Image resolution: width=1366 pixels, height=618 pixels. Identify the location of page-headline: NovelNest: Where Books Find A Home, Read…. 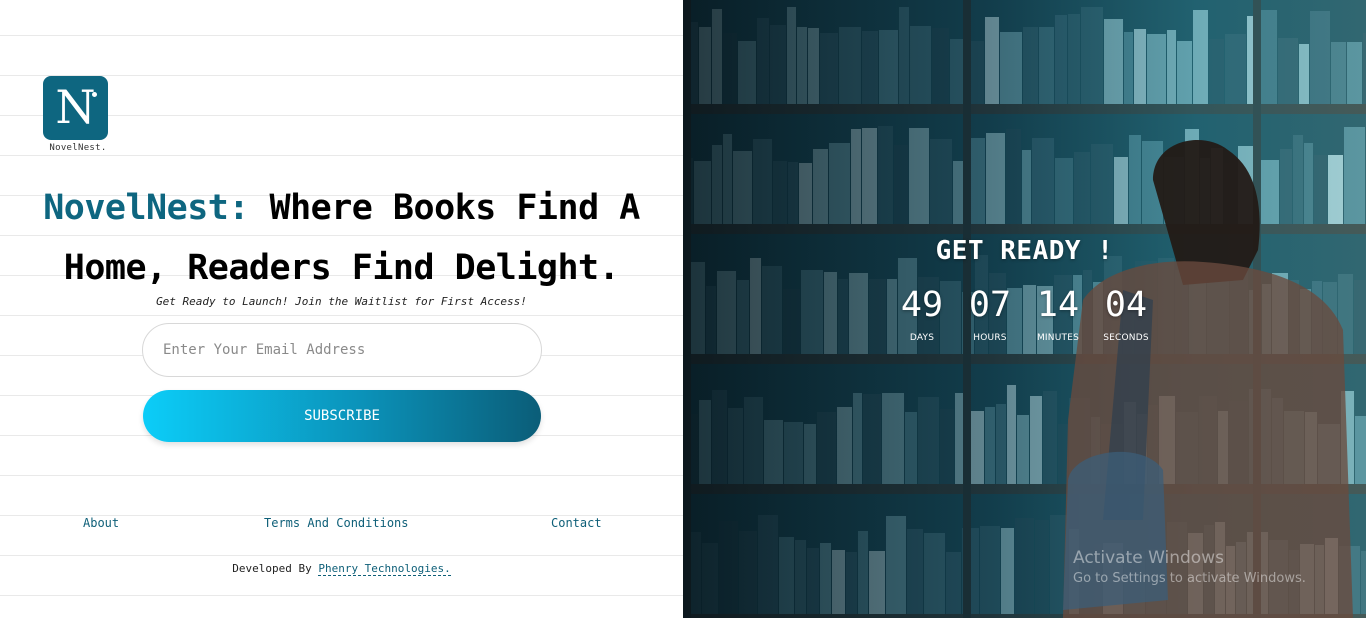
(341, 238).